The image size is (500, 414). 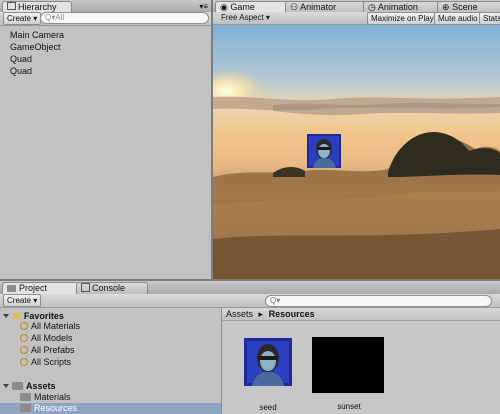 What do you see at coordinates (41, 386) in the screenshot?
I see `assets-label: Assets` at bounding box center [41, 386].